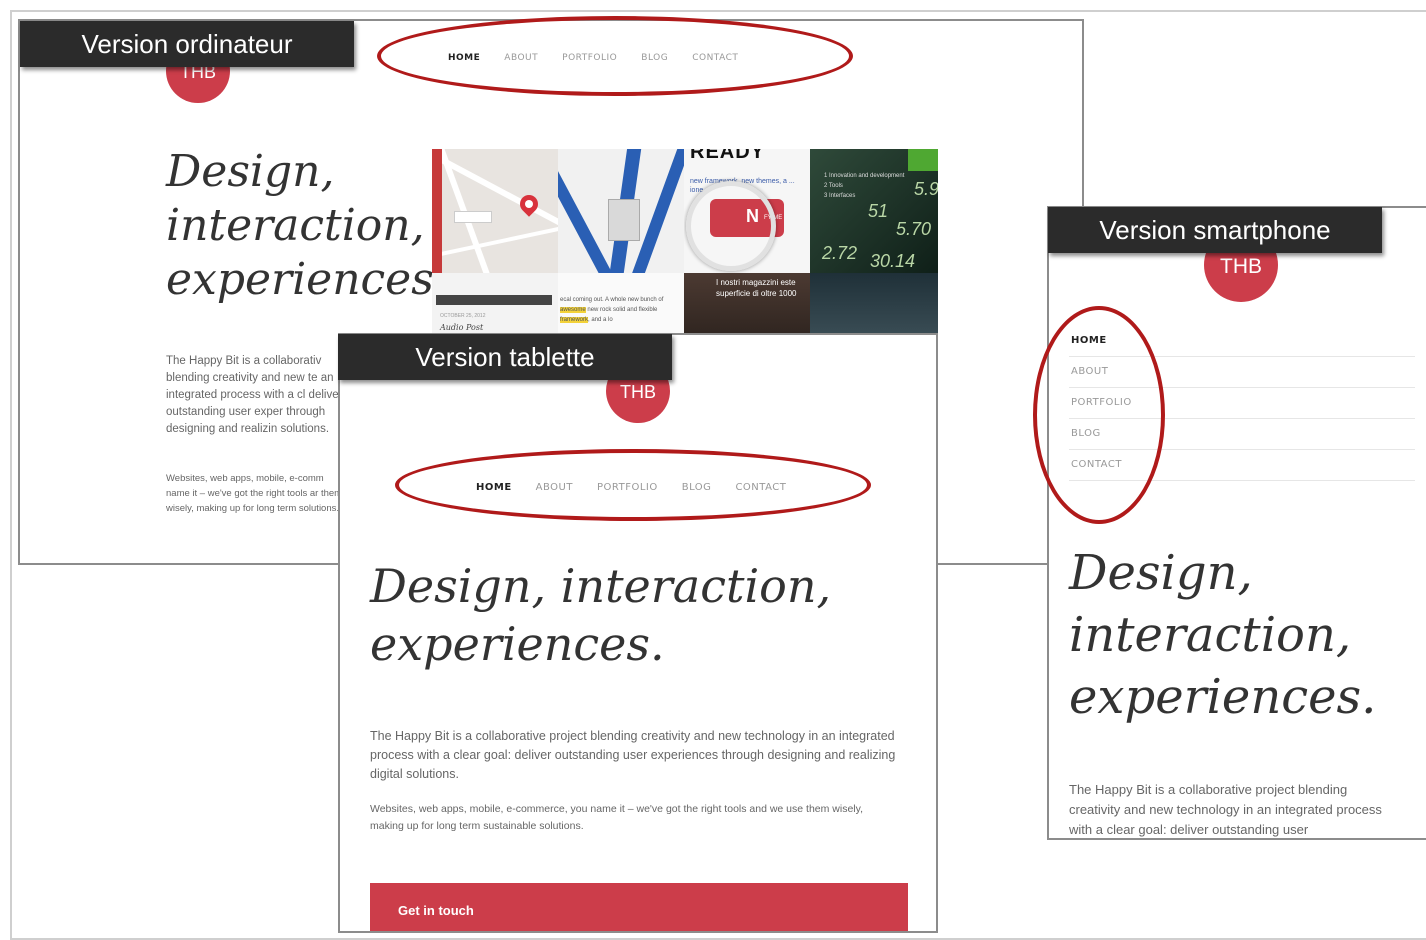 This screenshot has width=1426, height=940. I want to click on desktop-nav: HOME ABOUT PORTFOLIO BLOG CONTACT, so click(605, 56).